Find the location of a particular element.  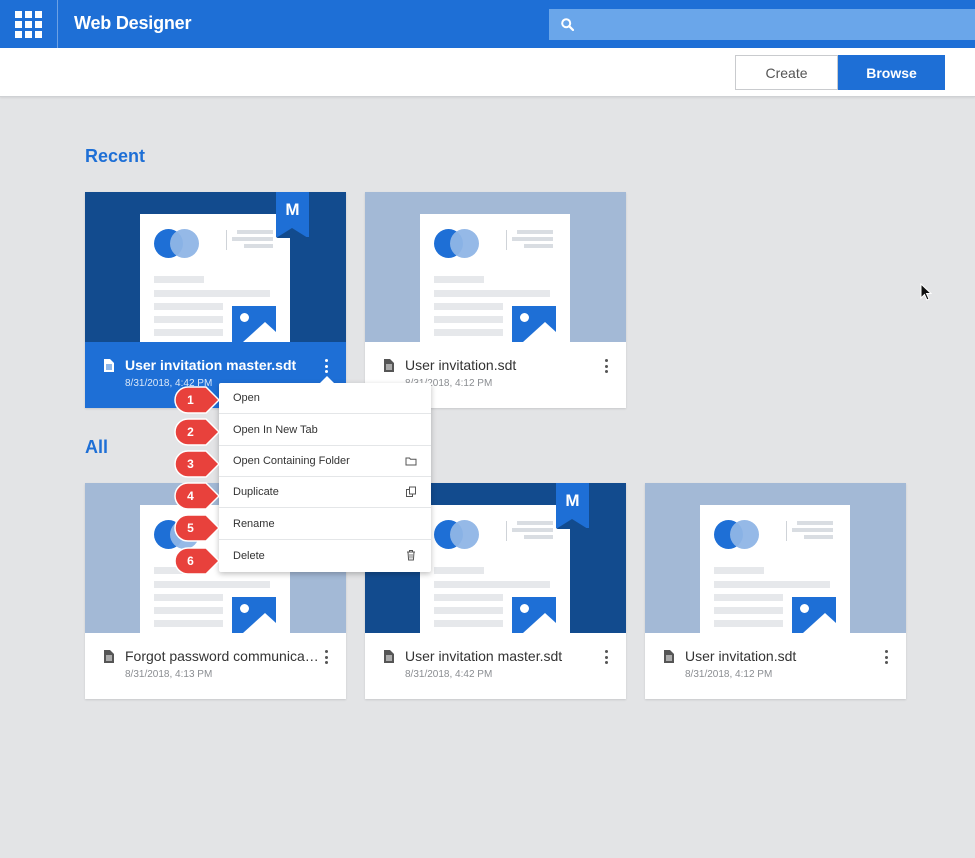

card-date: 8/31/2018, 4:42 PM is located at coordinates (449, 674).